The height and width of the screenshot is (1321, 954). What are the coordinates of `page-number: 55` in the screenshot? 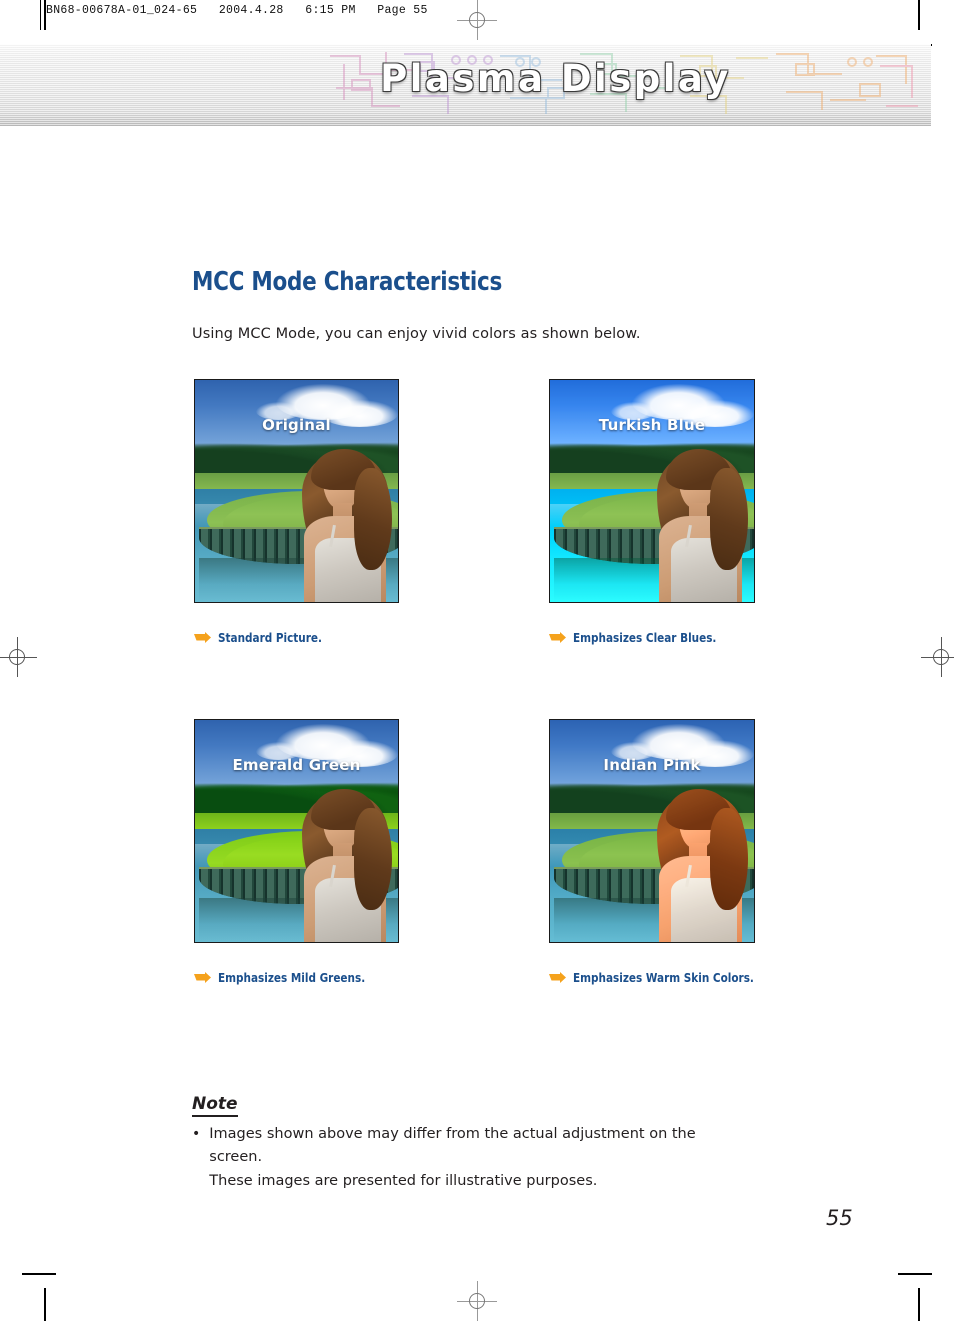 It's located at (839, 1218).